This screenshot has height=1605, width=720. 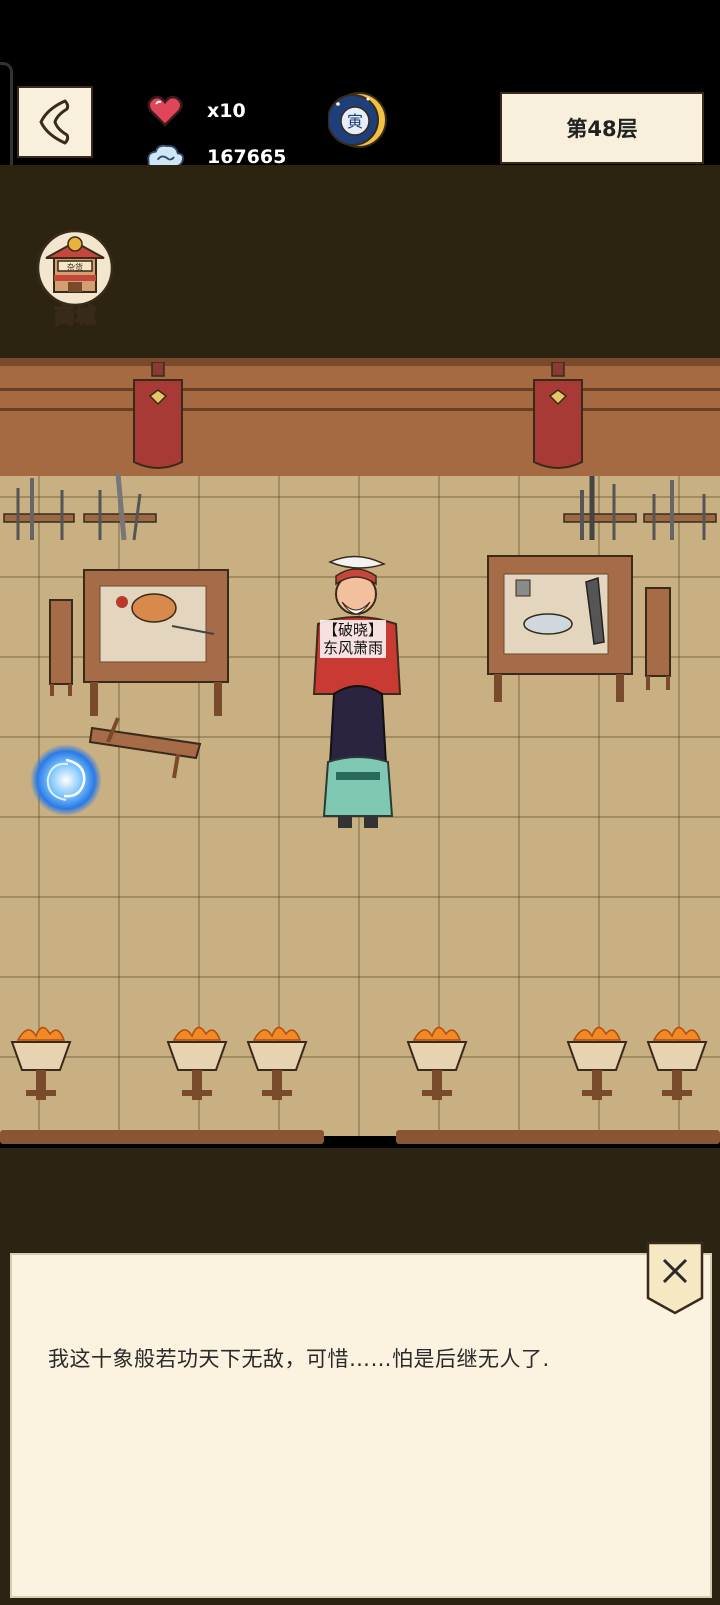 What do you see at coordinates (156, 642) in the screenshot?
I see `table-left` at bounding box center [156, 642].